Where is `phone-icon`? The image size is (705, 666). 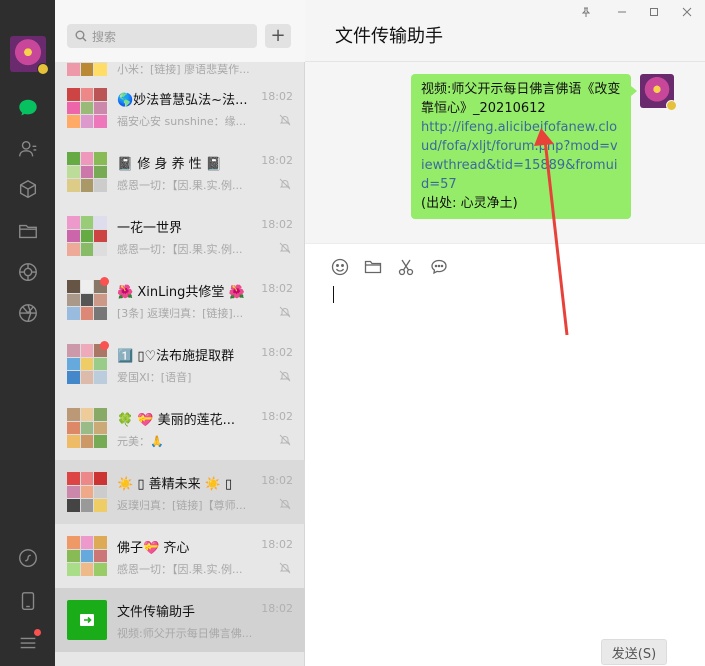
phone-icon is located at coordinates (28, 601).